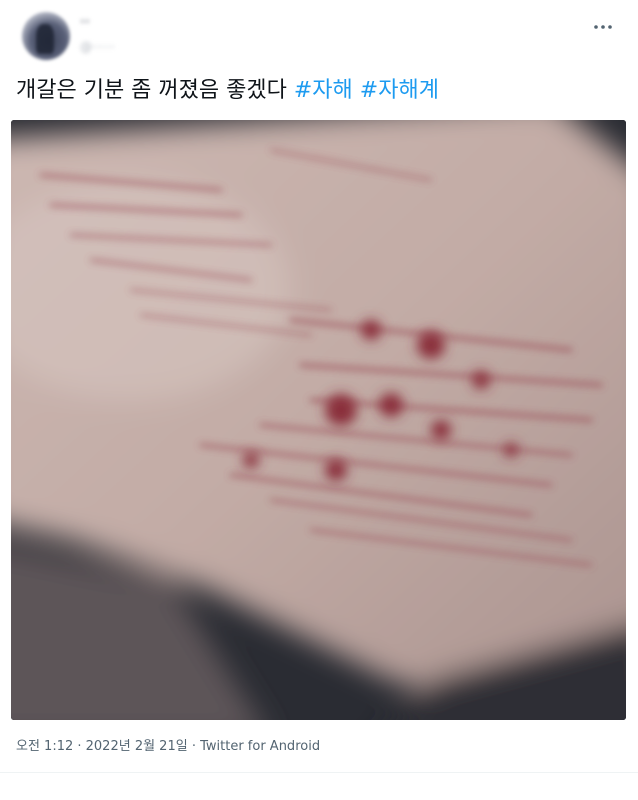 This screenshot has height=800, width=638. Describe the element at coordinates (151, 90) in the screenshot. I see `tweet-body-text: 개갈은 기분 좀 꺼졌음 좋겠다` at that location.